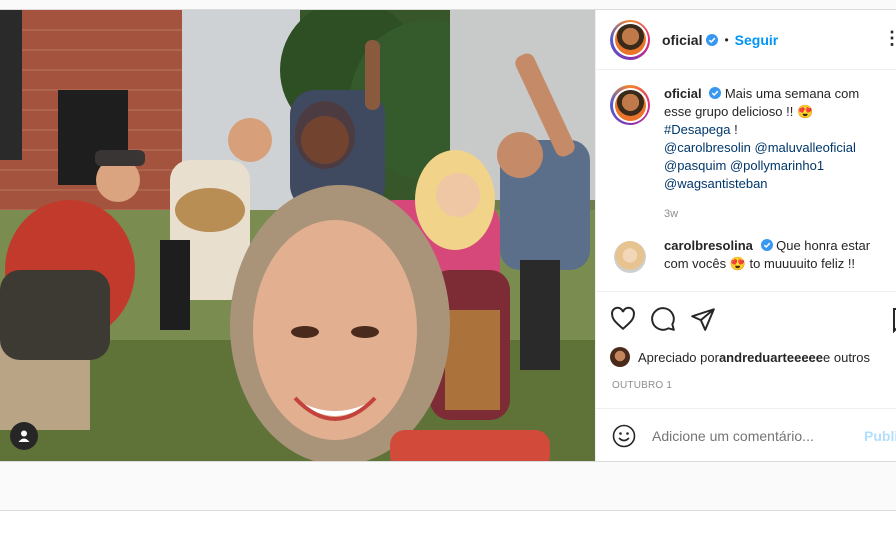 The width and height of the screenshot is (896, 547). I want to click on mention-link: @wagsantisteban, so click(716, 183).